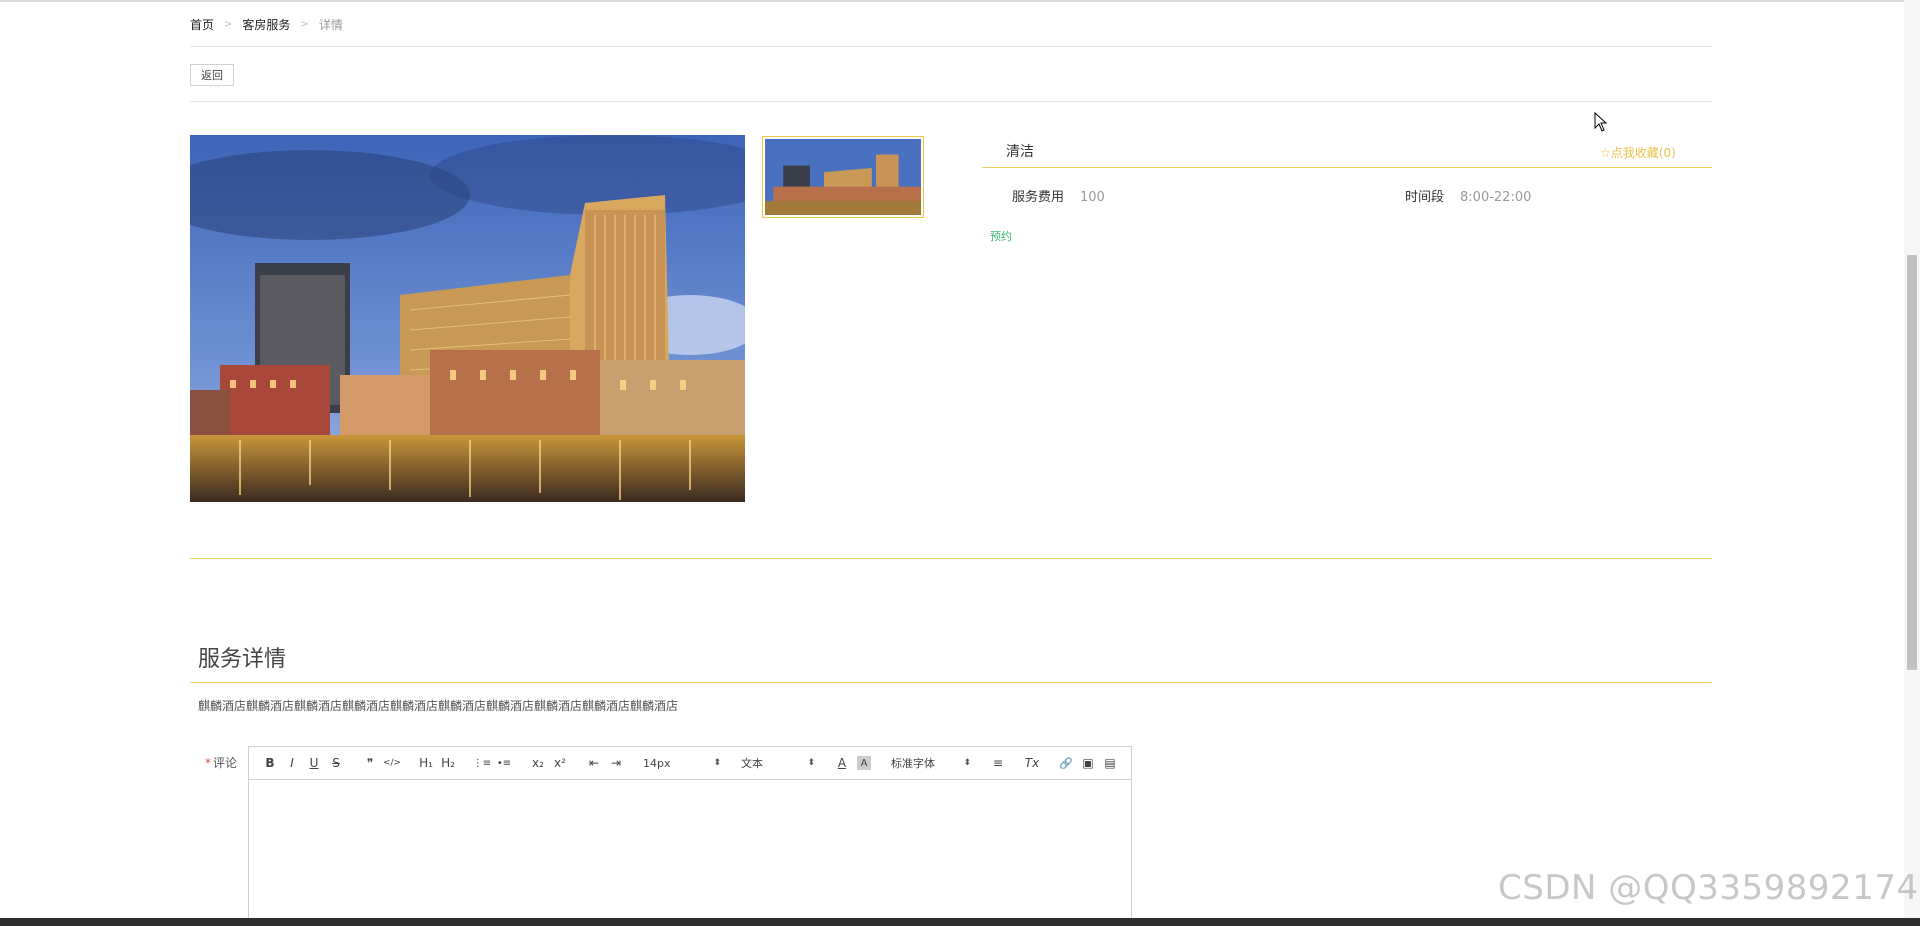 This screenshot has height=926, width=1920. I want to click on time-value: 8:00-22:00, so click(1496, 197).